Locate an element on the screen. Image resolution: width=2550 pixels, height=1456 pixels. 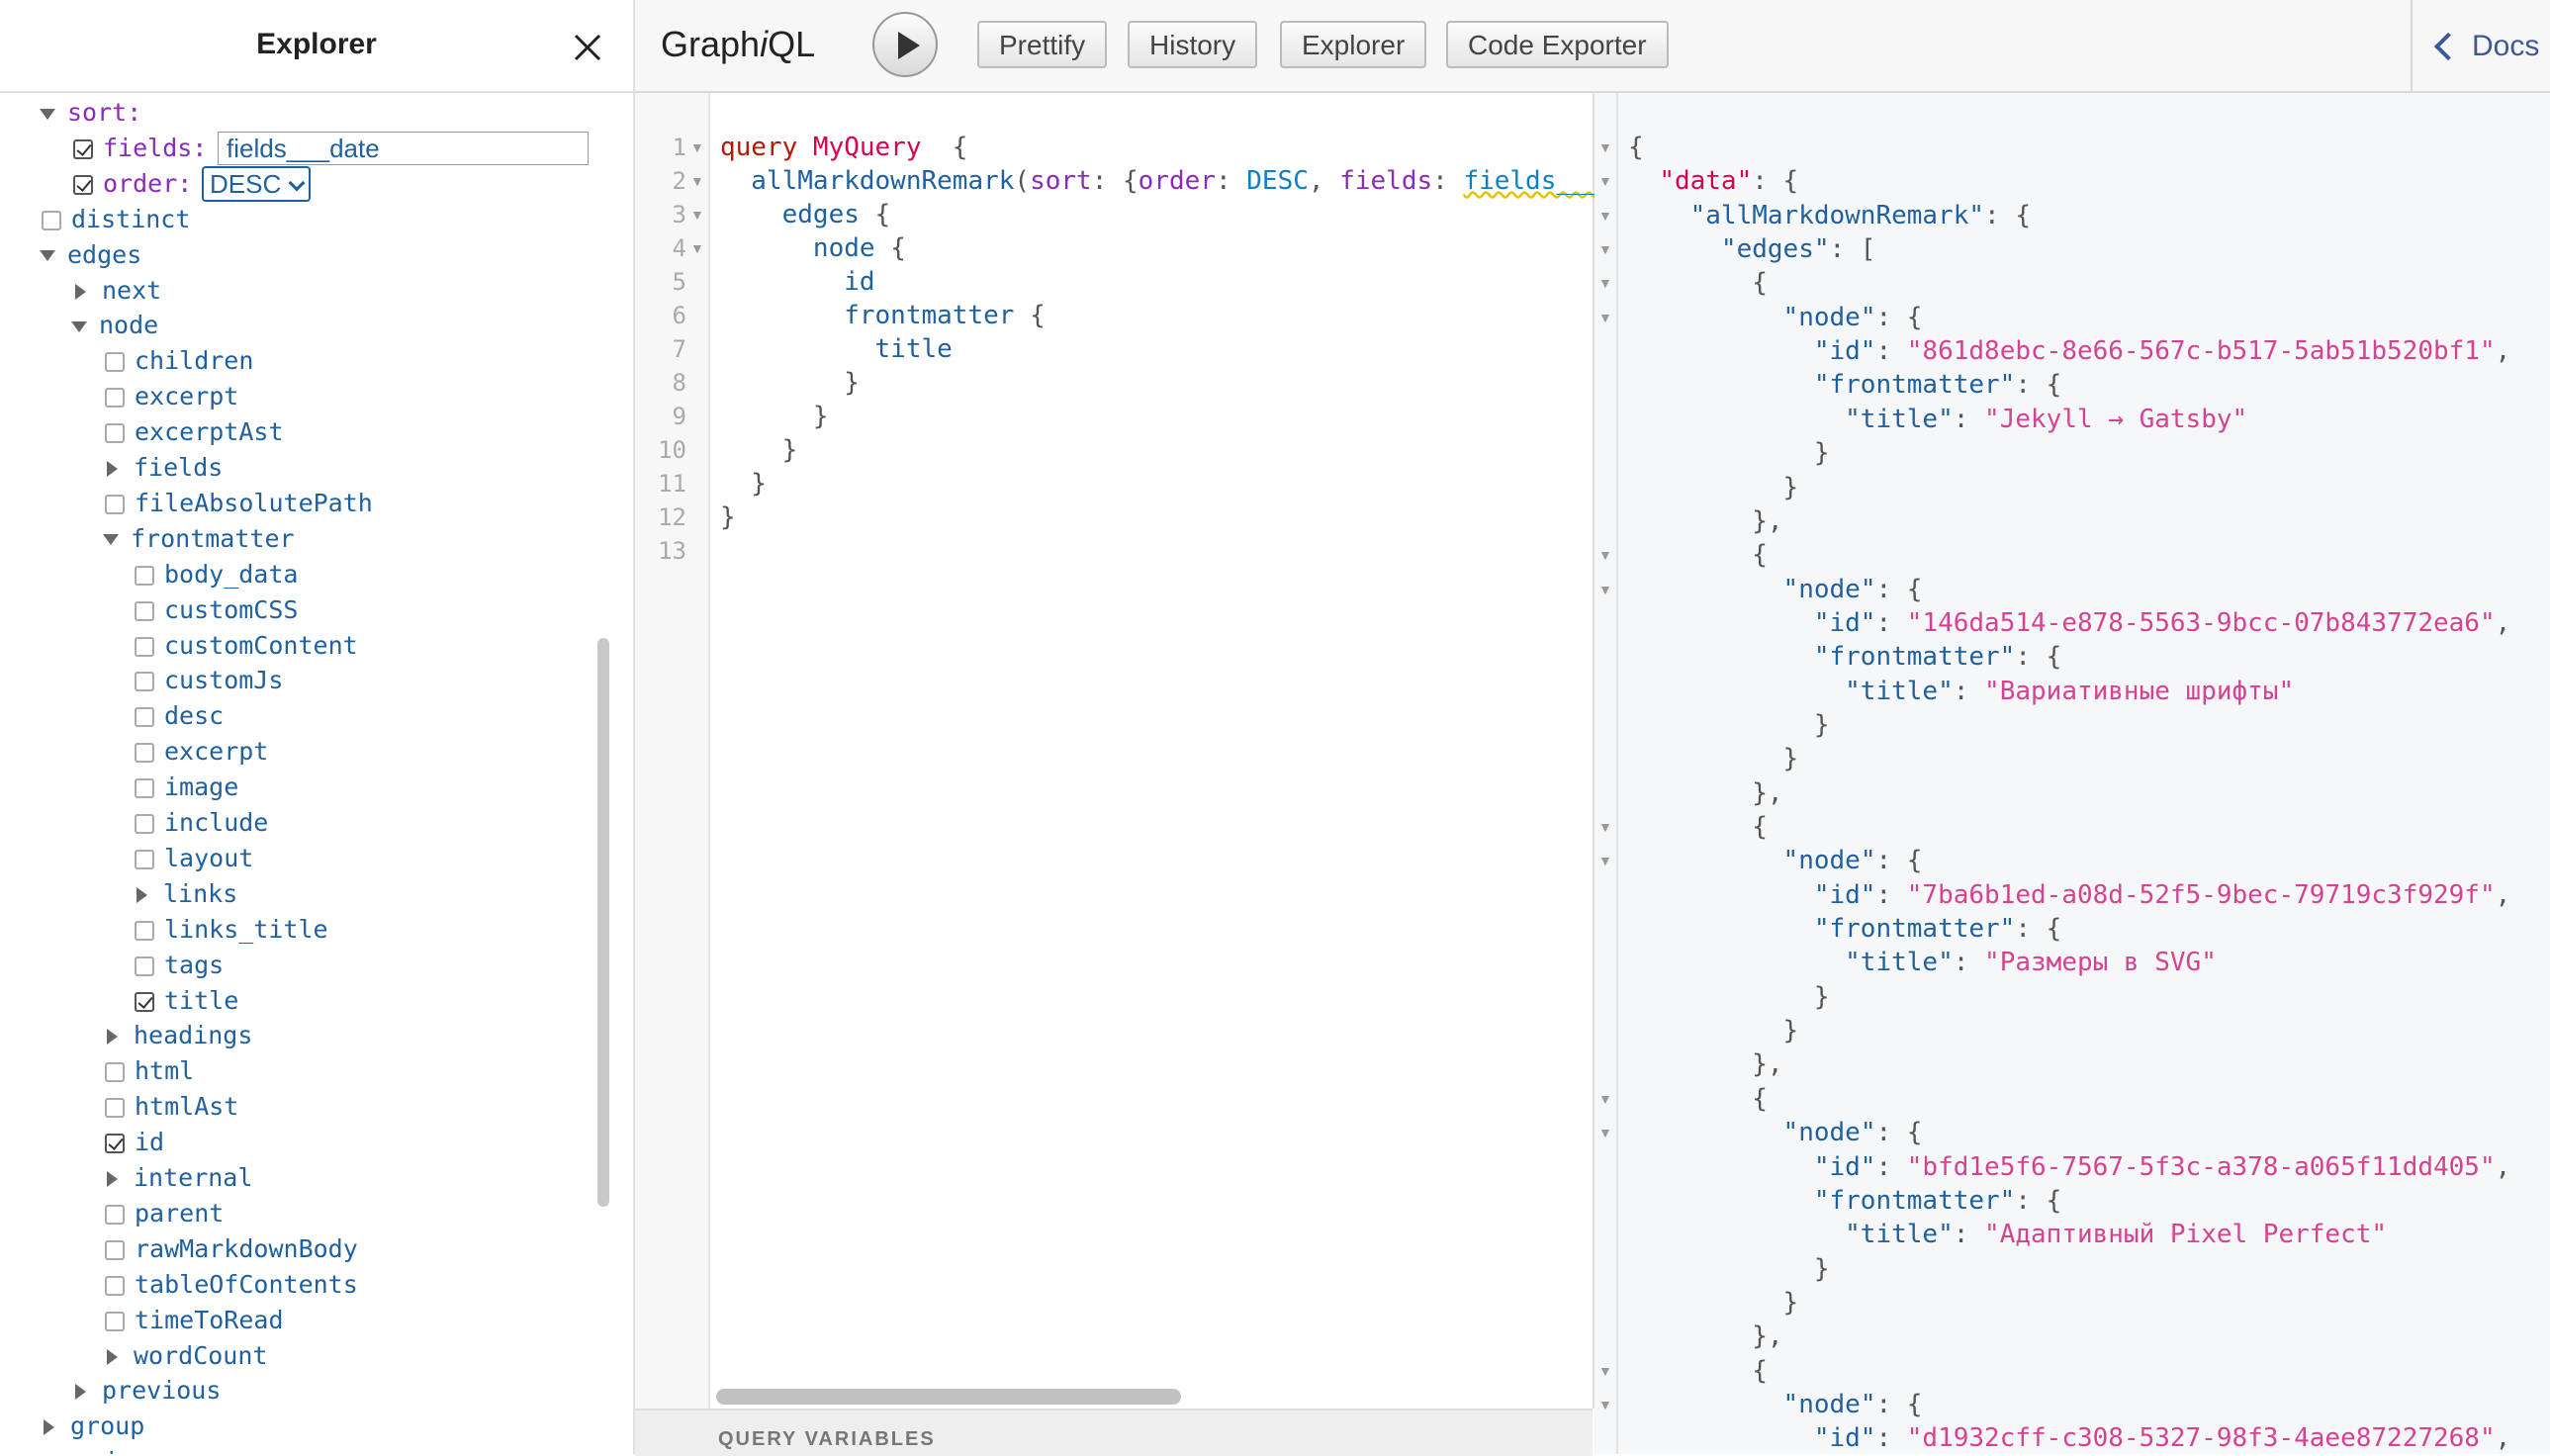
tree-item-customcontent: customContent is located at coordinates (246, 646).